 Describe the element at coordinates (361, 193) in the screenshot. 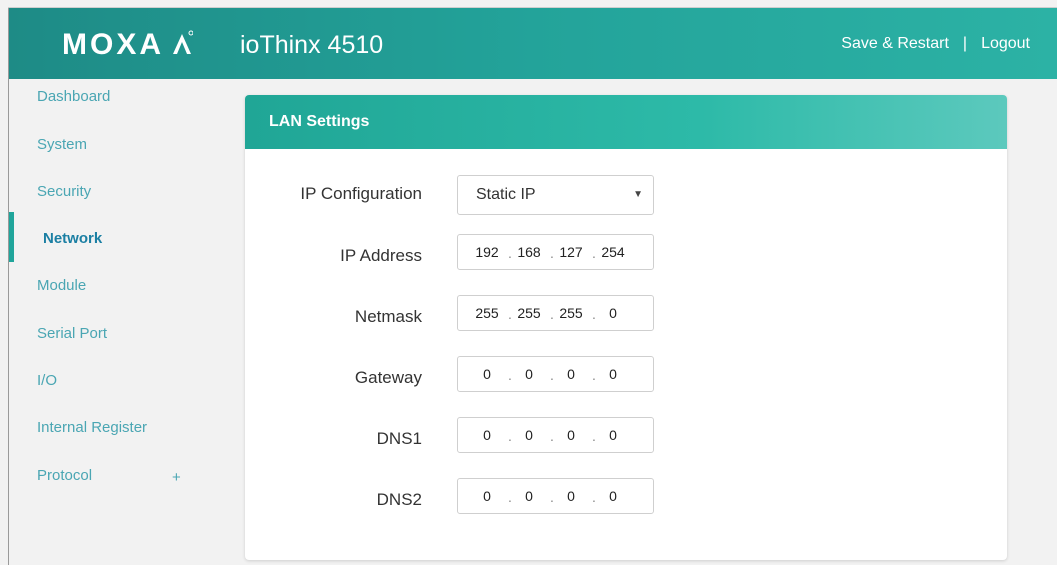

I see `ip-config-label: IP Configuration` at that location.